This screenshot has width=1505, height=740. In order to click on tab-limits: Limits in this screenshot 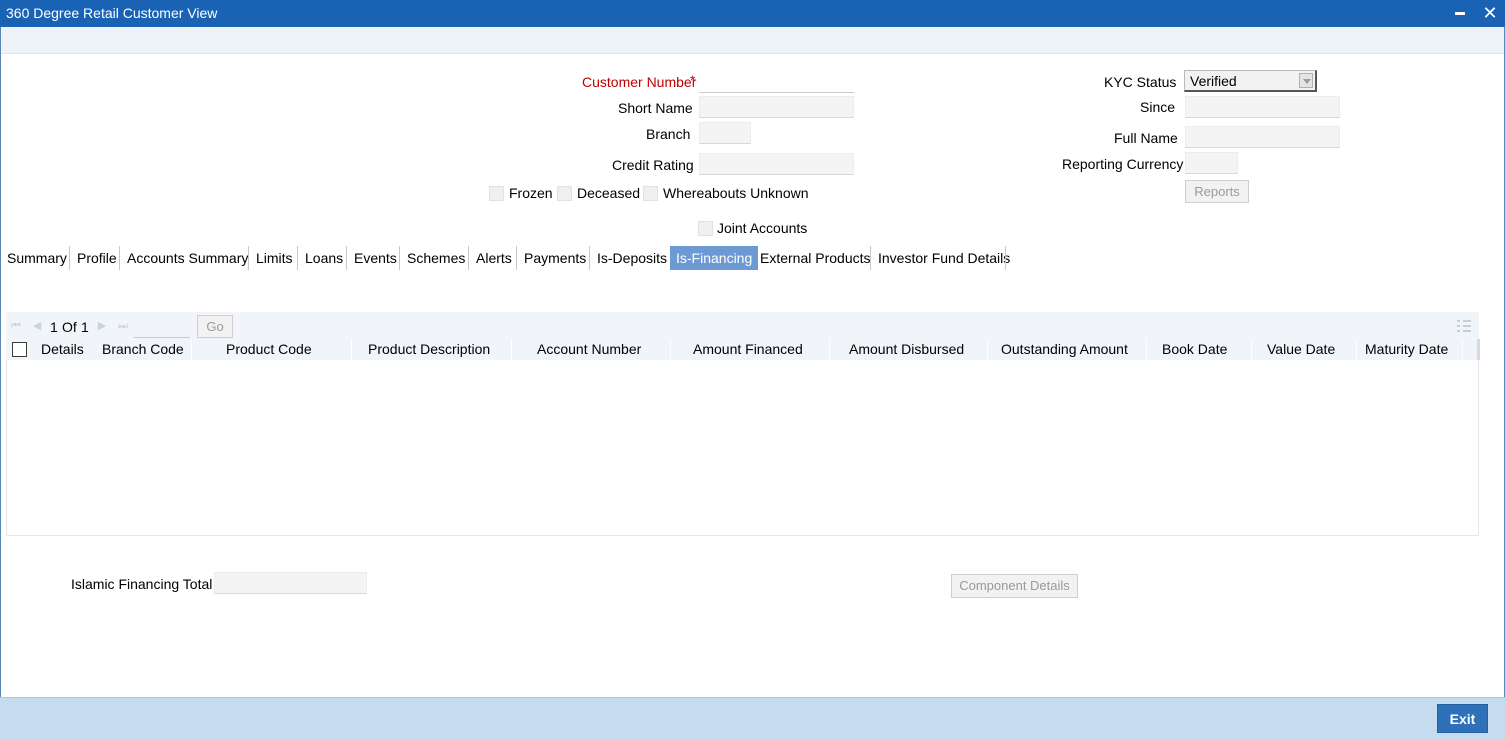, I will do `click(274, 258)`.